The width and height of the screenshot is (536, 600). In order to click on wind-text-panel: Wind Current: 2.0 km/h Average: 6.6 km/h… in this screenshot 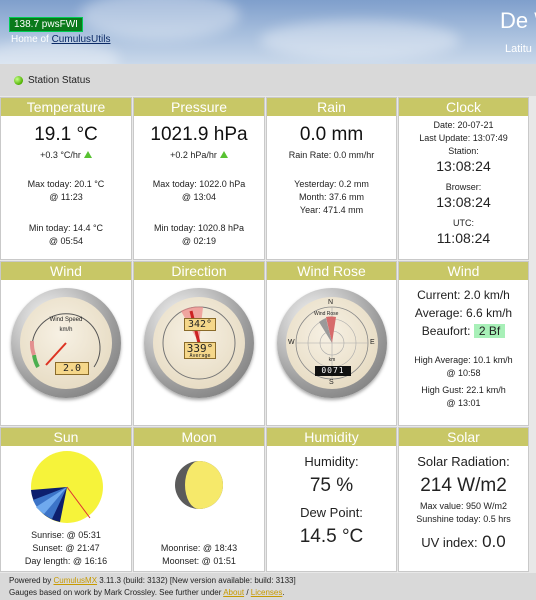, I will do `click(463, 343)`.